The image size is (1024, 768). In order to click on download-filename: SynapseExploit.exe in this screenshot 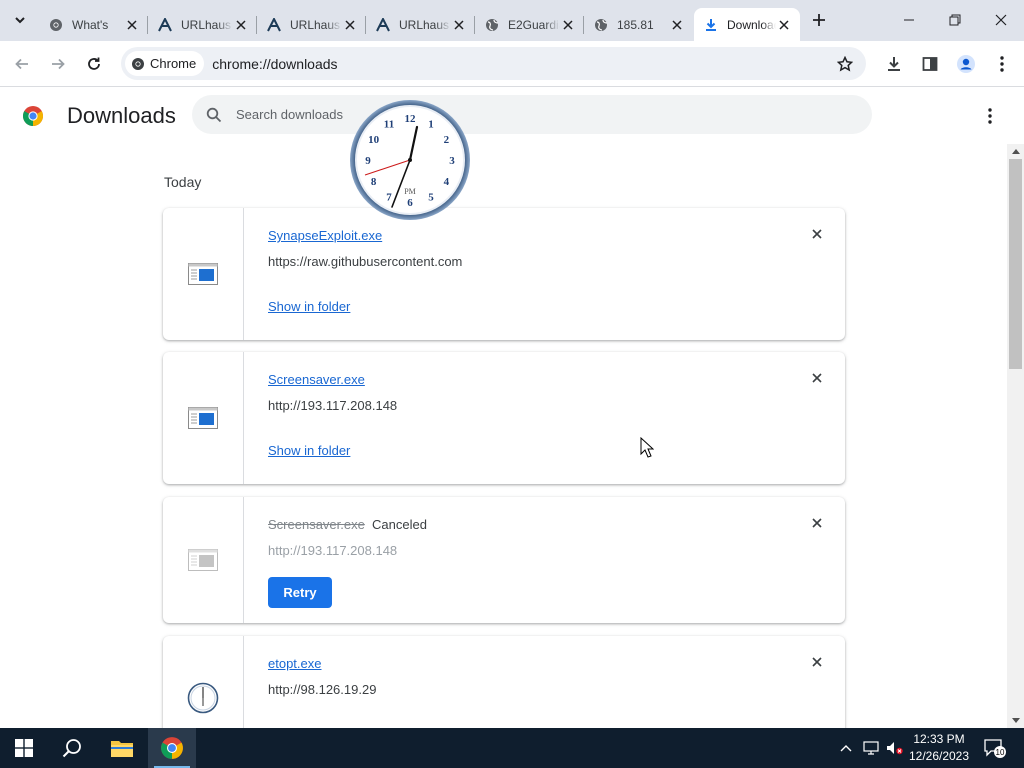, I will do `click(325, 235)`.